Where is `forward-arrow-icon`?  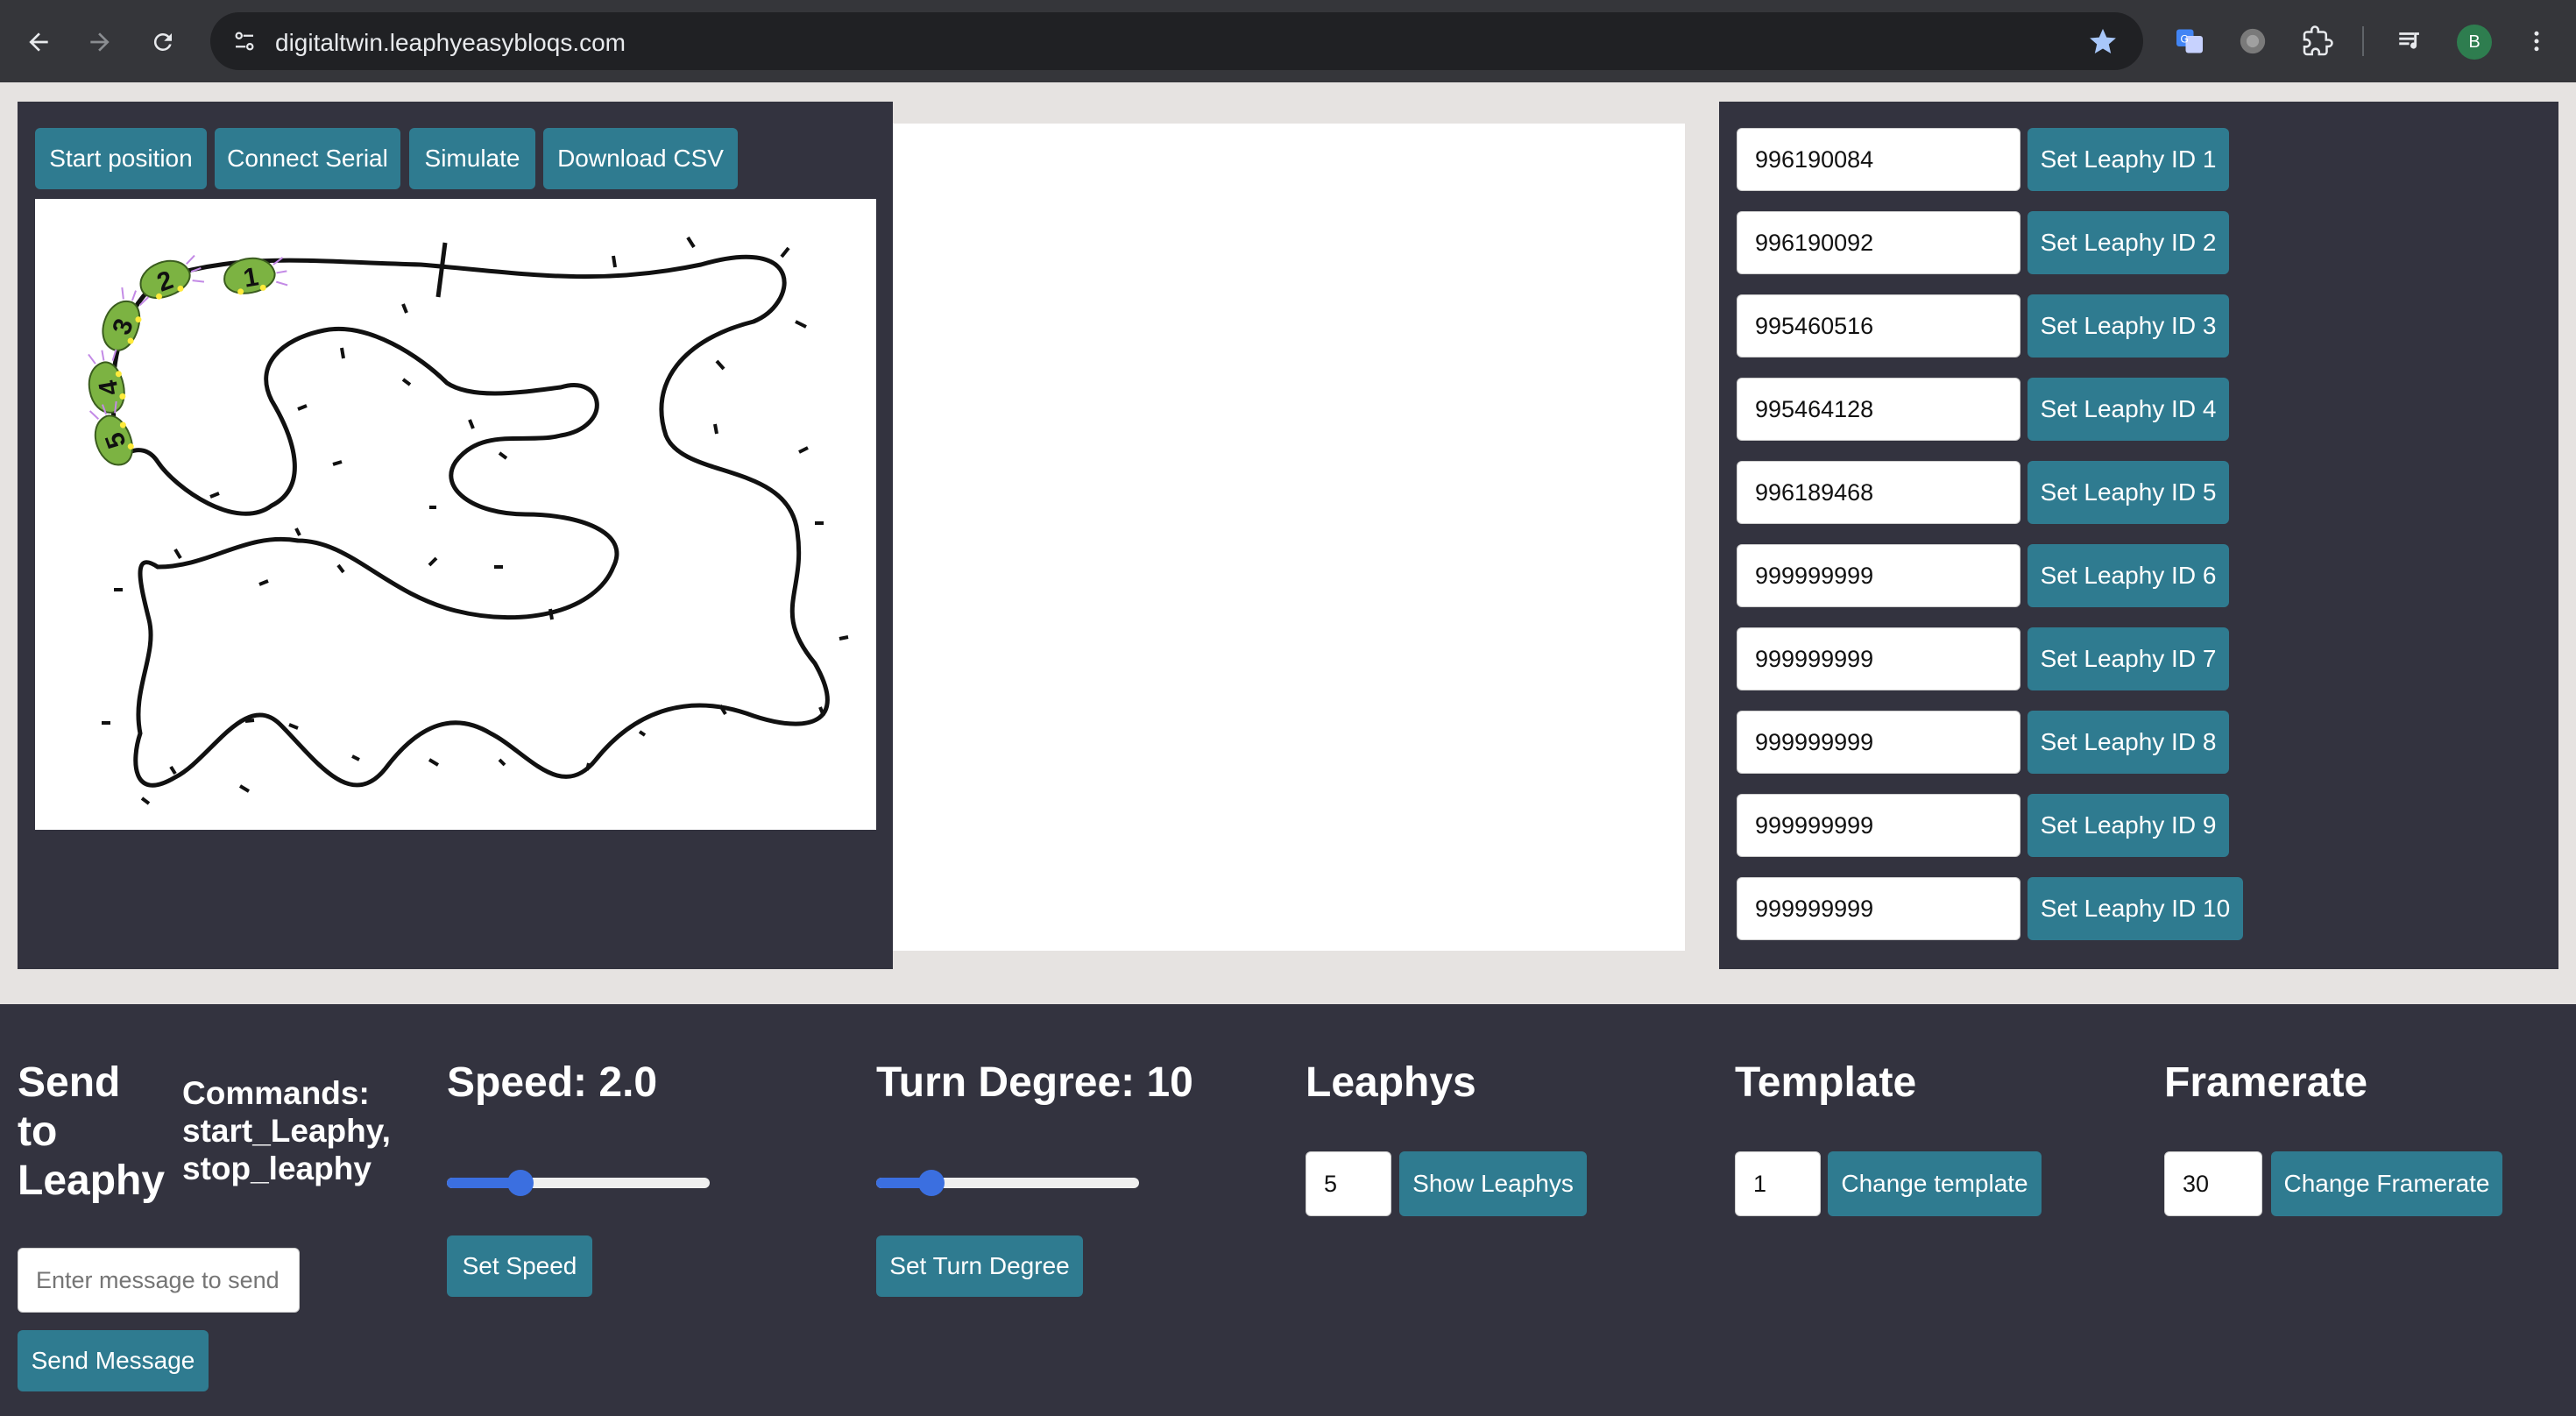 forward-arrow-icon is located at coordinates (99, 42).